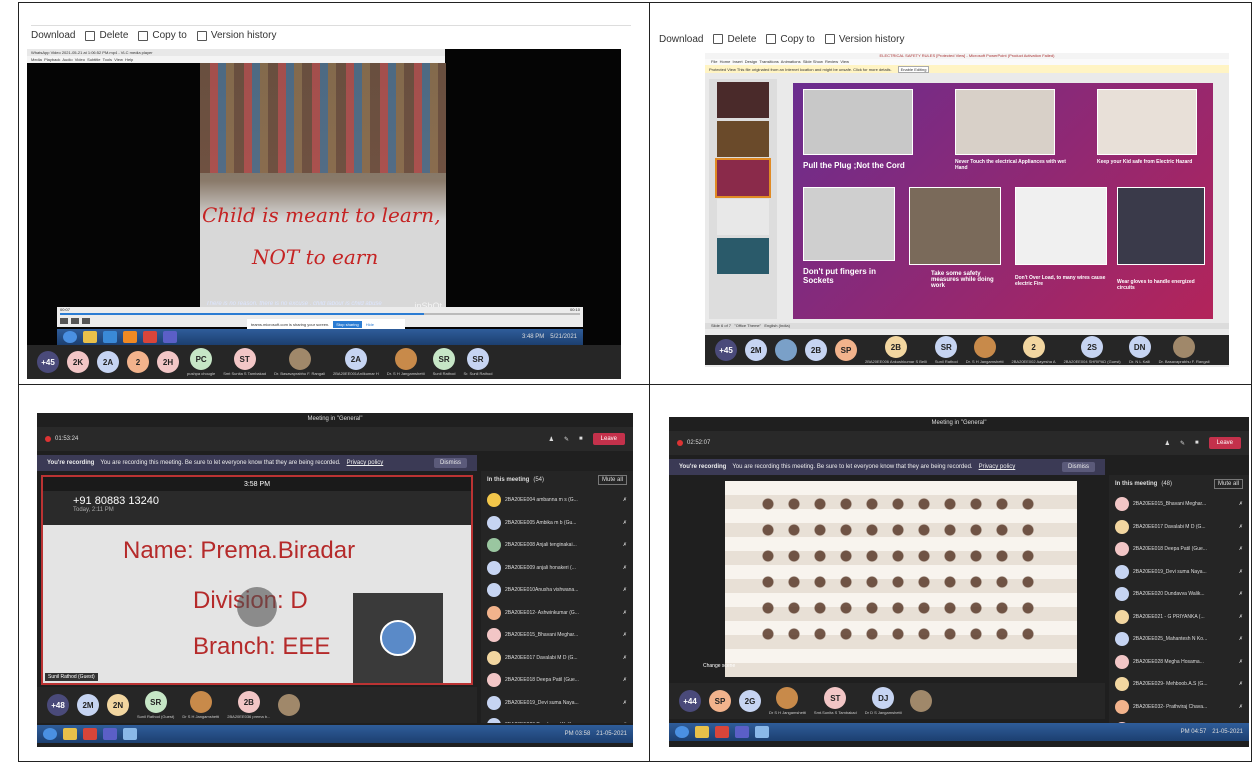 The height and width of the screenshot is (765, 1256). What do you see at coordinates (557, 613) in the screenshot?
I see `participant-row: 2BA20EE012- Ashwinkumar (G... ✗` at bounding box center [557, 613].